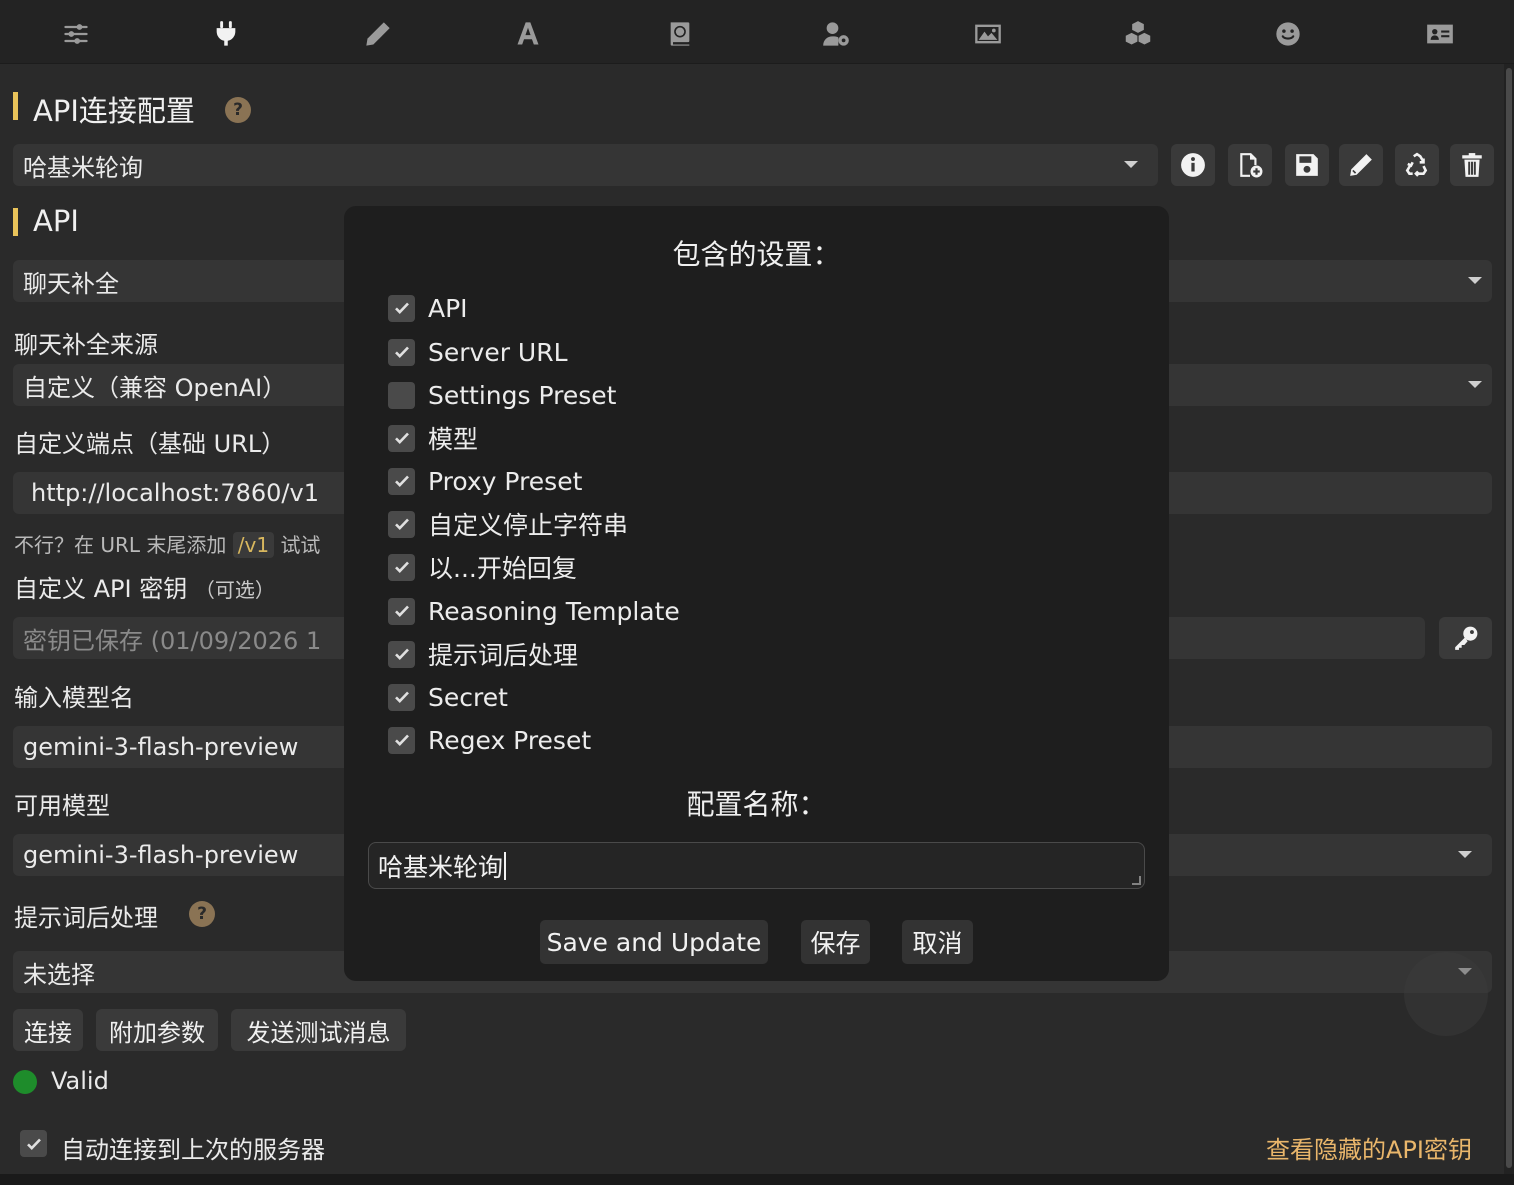 The height and width of the screenshot is (1185, 1514). I want to click on bottom-edge, so click(757, 1179).